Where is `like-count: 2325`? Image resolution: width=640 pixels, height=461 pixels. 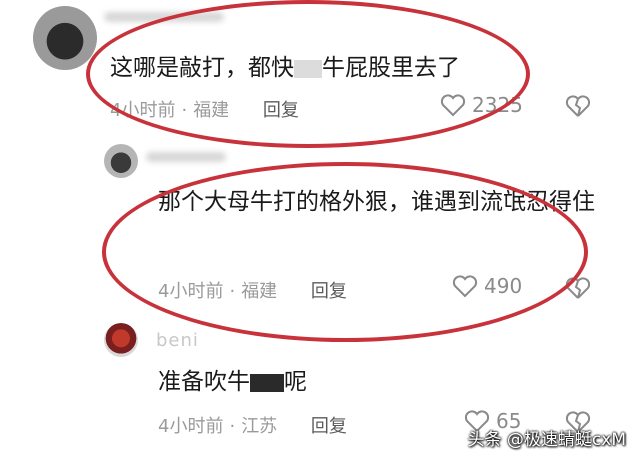
like-count: 2325 is located at coordinates (497, 105).